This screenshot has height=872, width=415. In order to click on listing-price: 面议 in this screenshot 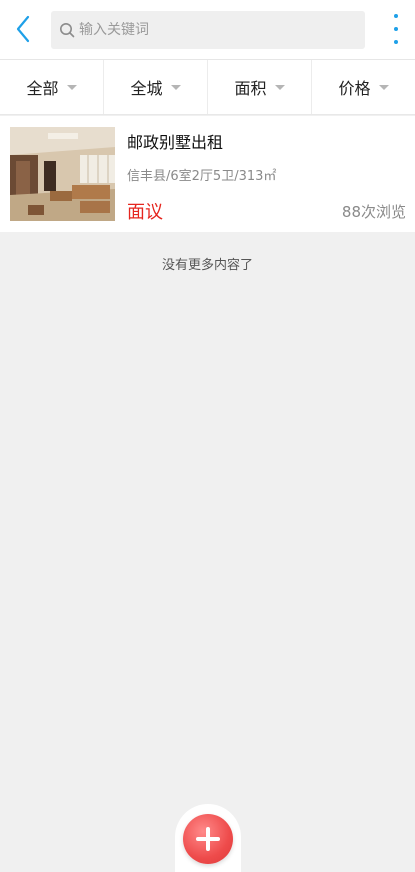, I will do `click(145, 212)`.